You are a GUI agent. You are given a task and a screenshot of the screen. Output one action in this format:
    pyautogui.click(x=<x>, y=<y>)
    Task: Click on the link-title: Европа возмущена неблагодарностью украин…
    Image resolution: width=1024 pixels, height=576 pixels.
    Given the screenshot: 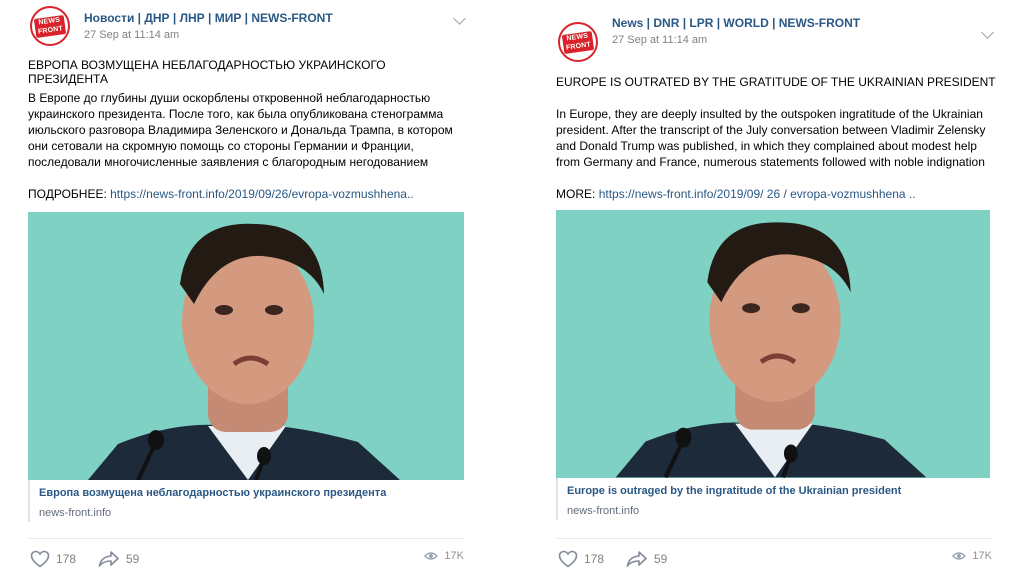 What is the action you would take?
    pyautogui.click(x=251, y=493)
    